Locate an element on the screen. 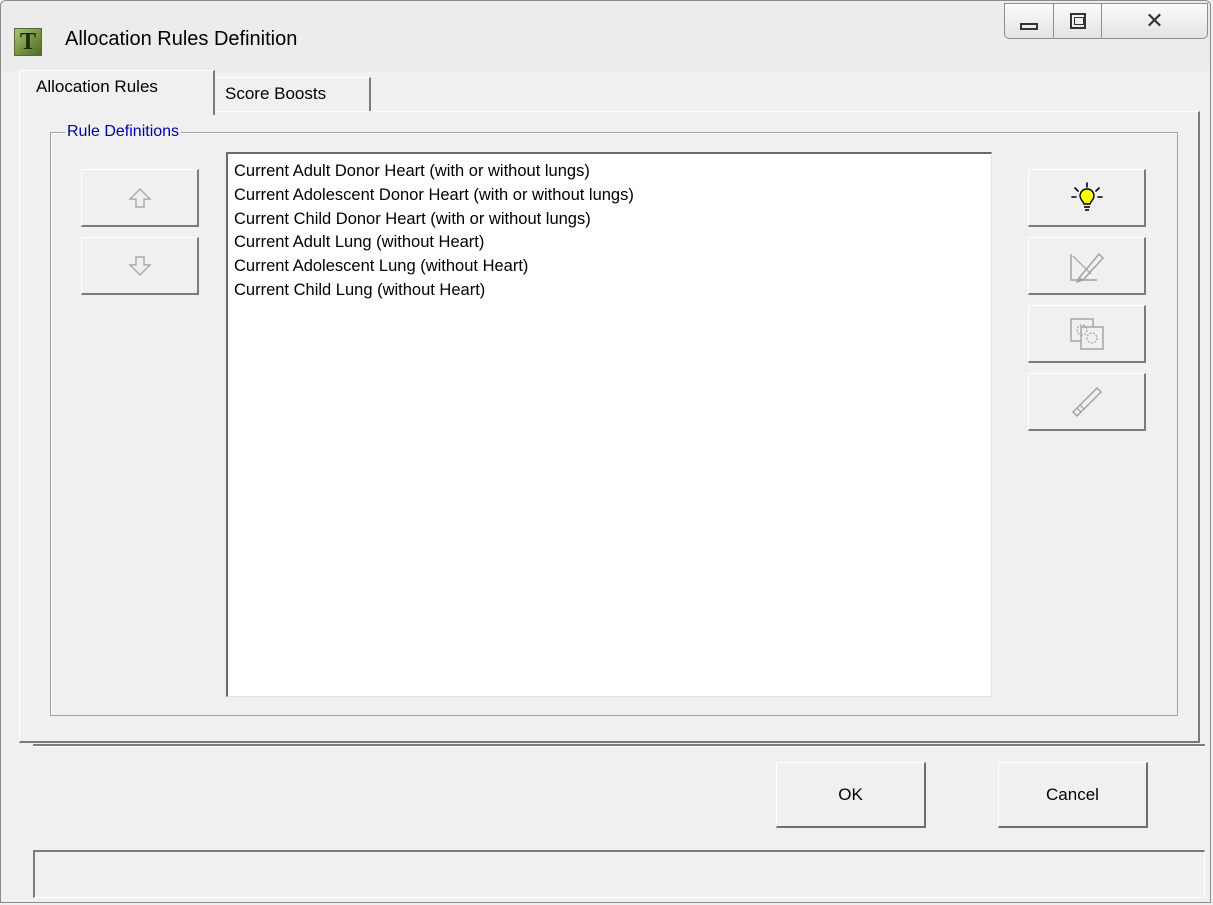 This screenshot has width=1213, height=905. list-item: Current Adult Lung (without Heart) is located at coordinates (612, 243).